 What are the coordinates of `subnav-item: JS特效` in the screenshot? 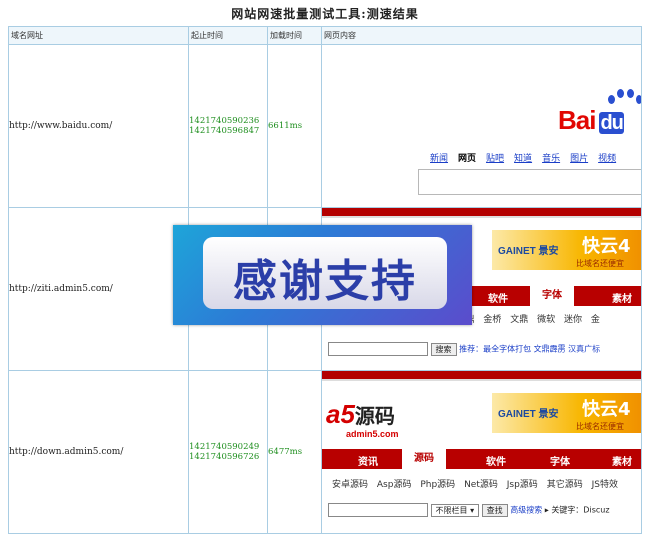 It's located at (605, 485).